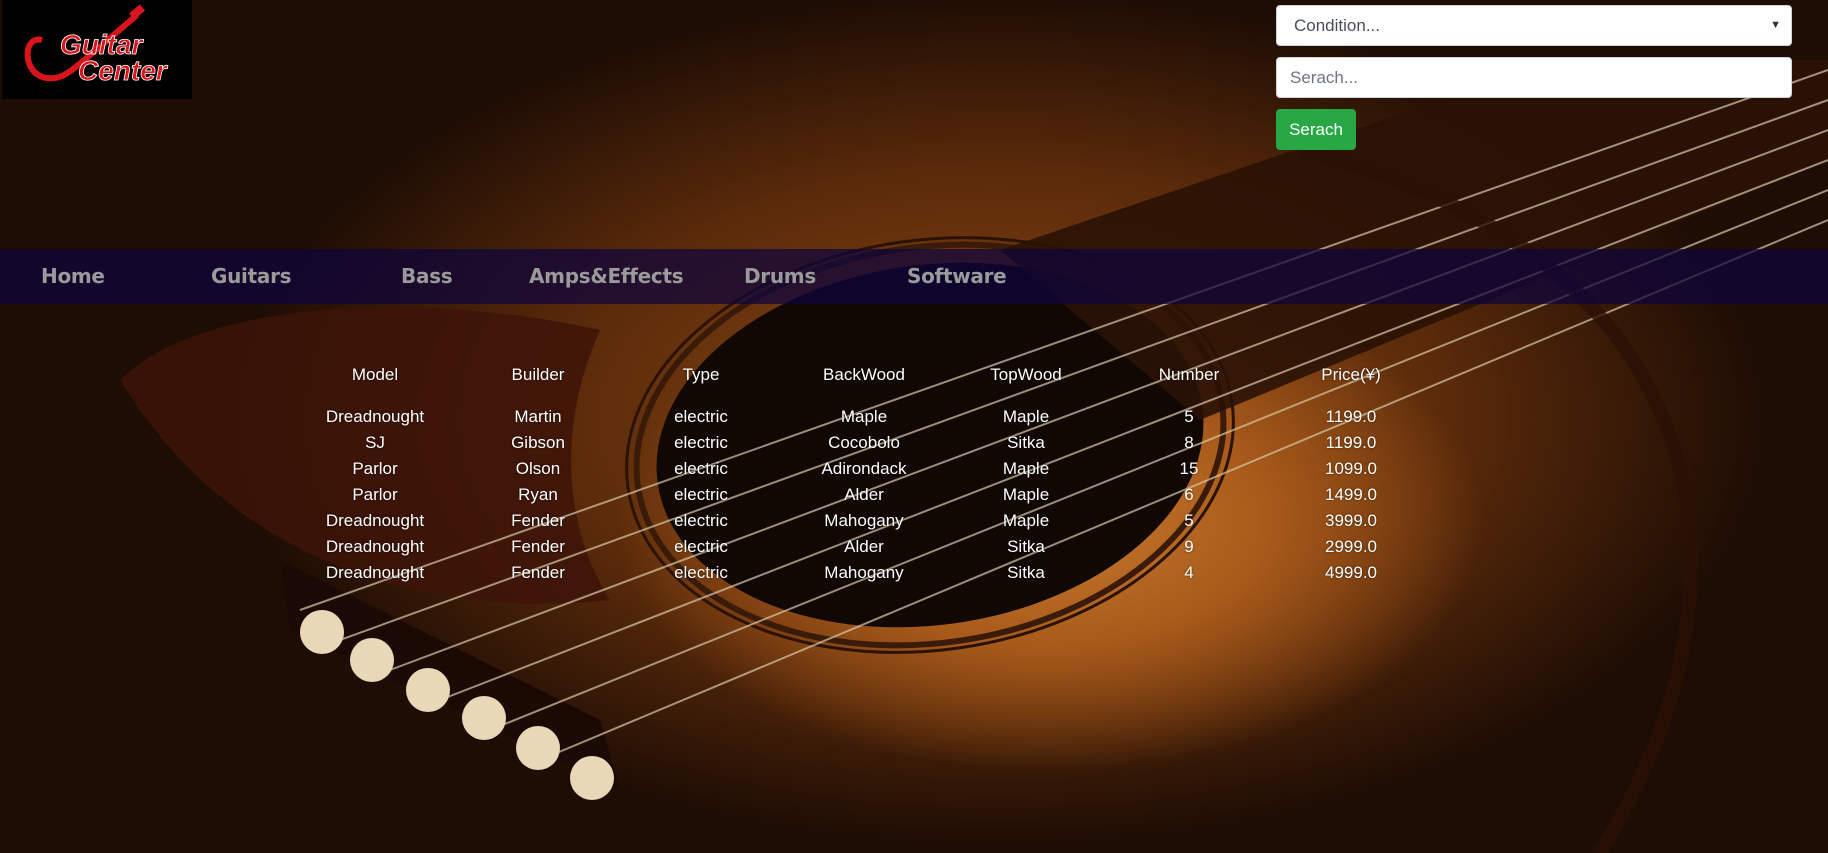  What do you see at coordinates (1189, 546) in the screenshot?
I see `cell-number: 9` at bounding box center [1189, 546].